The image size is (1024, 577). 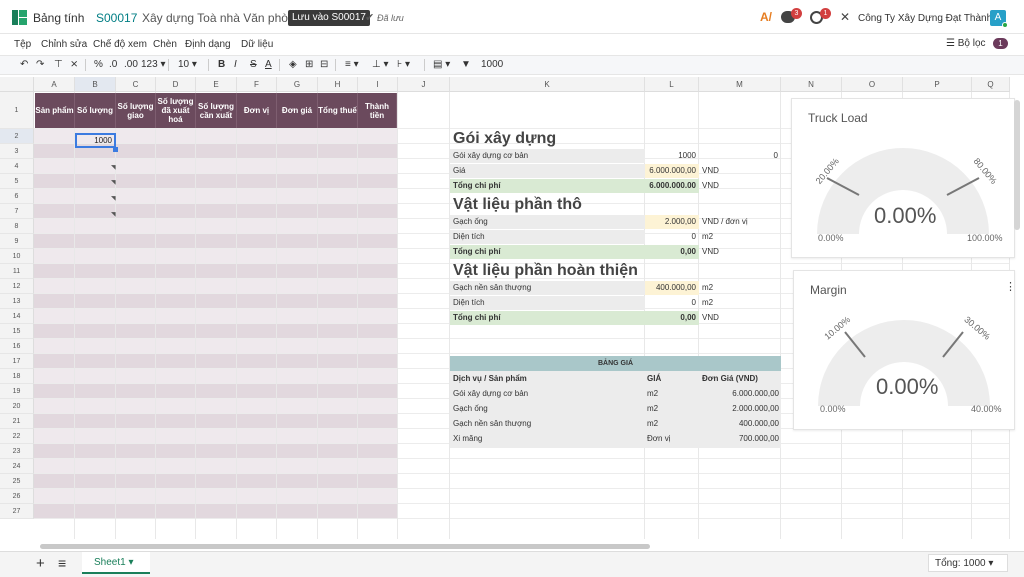 What do you see at coordinates (40, 563) in the screenshot?
I see `add-sheet-icon: +` at bounding box center [40, 563].